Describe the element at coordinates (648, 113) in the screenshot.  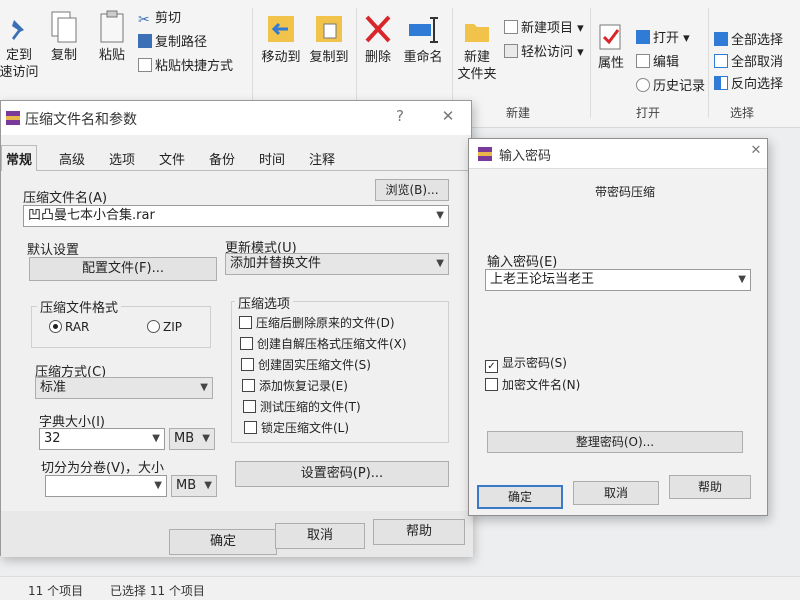
I see `open-group-label: 打开` at that location.